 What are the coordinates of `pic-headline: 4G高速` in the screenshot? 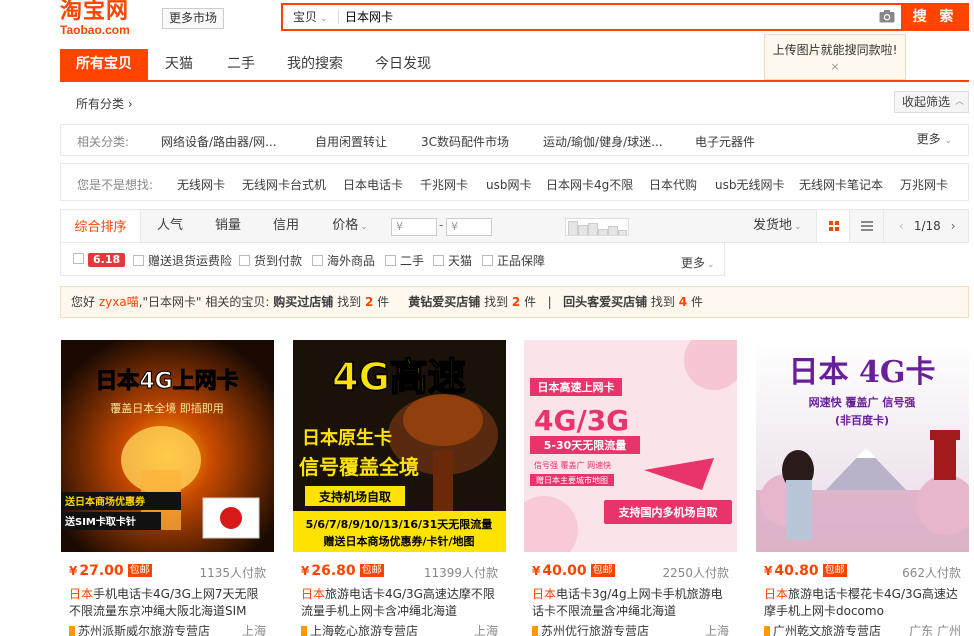 It's located at (399, 377).